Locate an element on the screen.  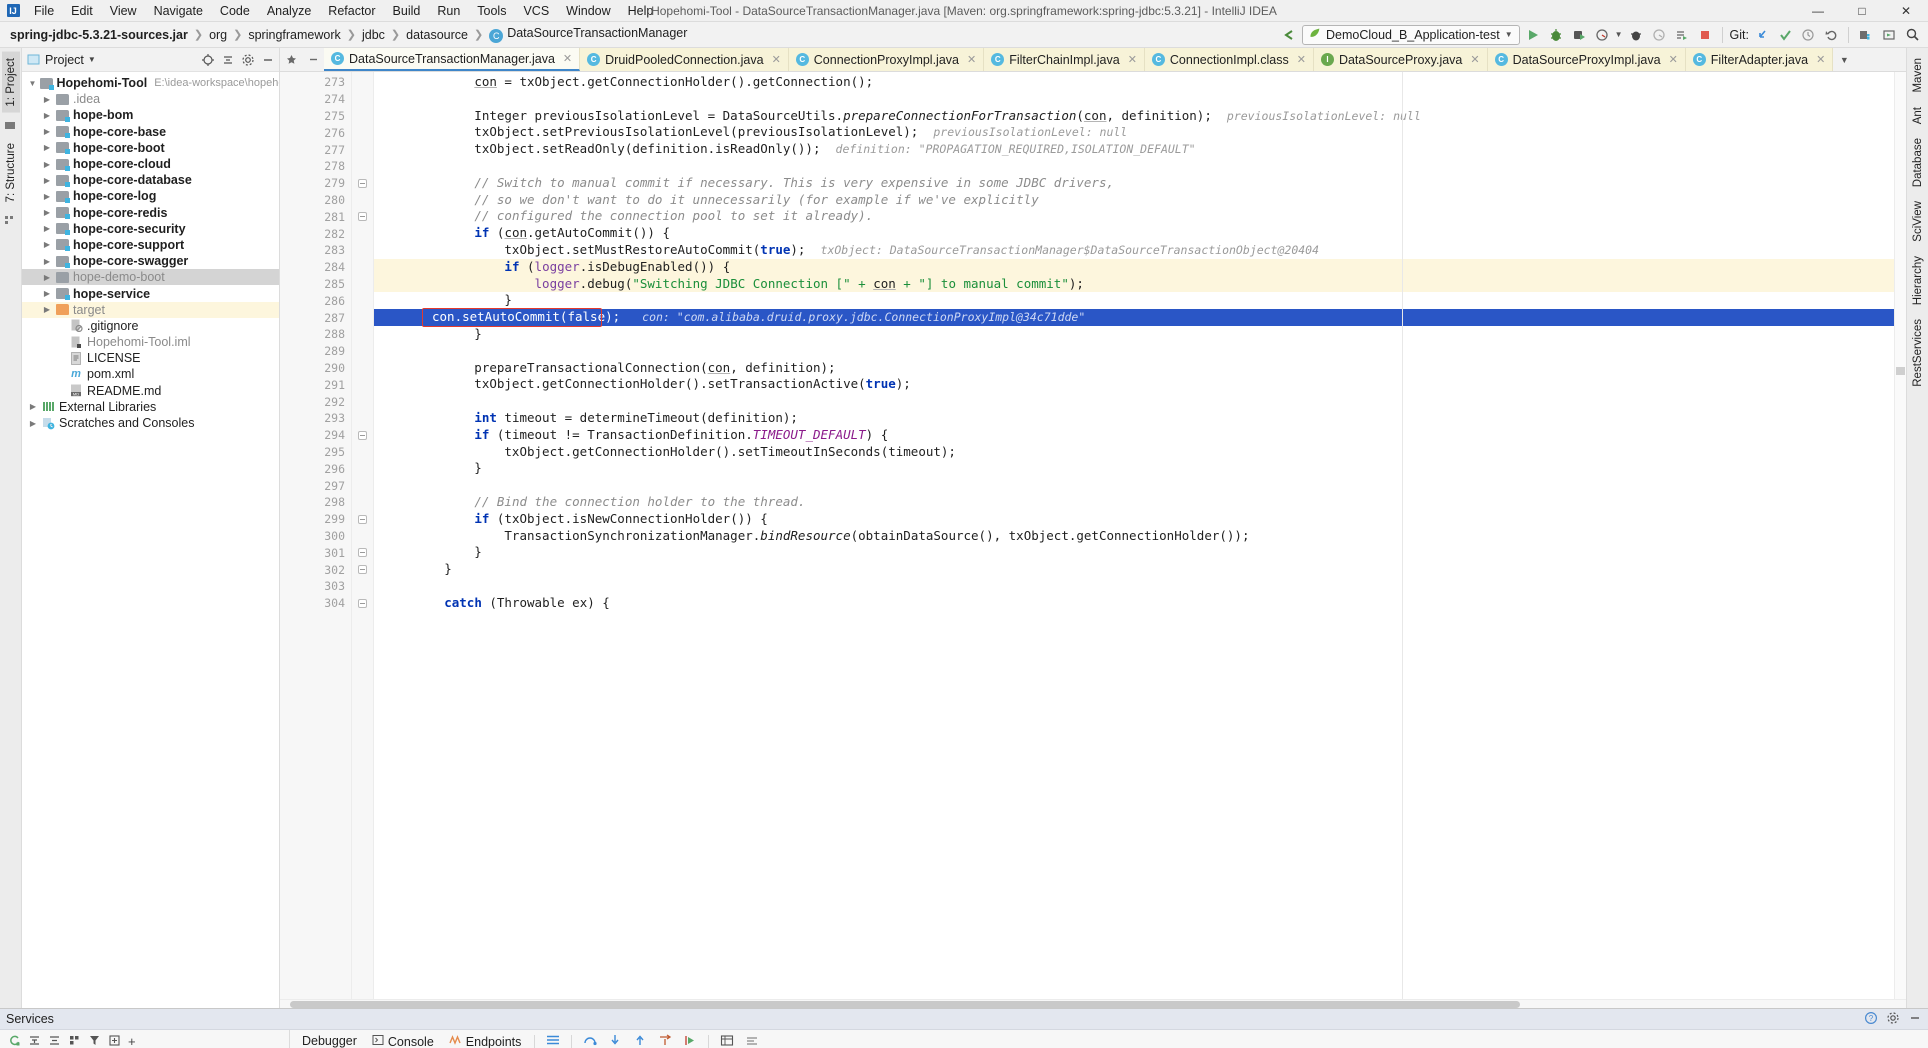
project-tree-item: ▶ hope-bom is located at coordinates (150, 115).